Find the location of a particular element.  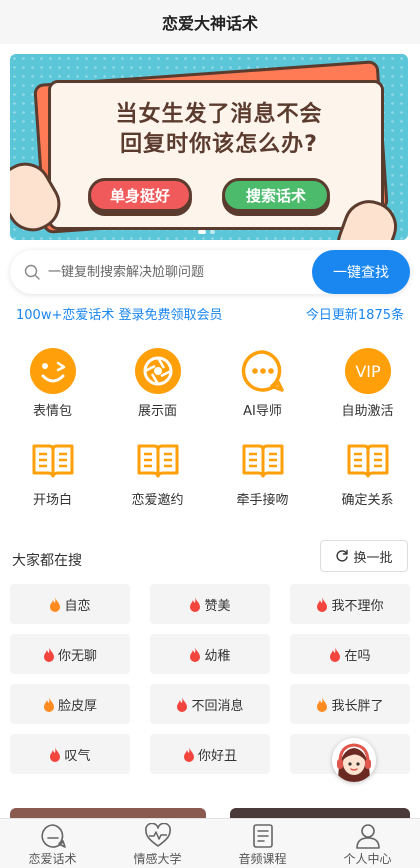

trending-tag: 在吗 is located at coordinates (350, 654).